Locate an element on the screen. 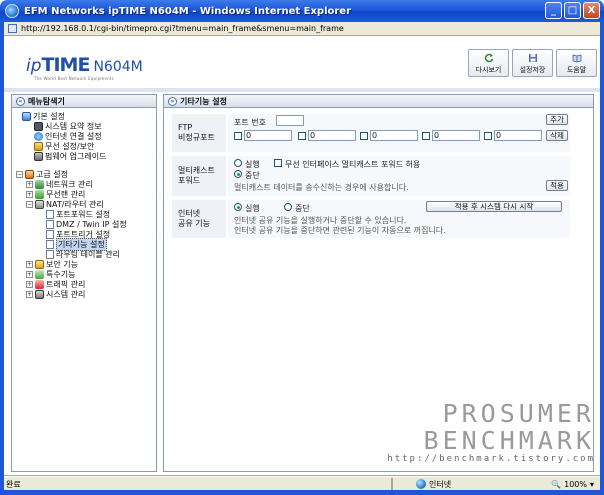  port-field-1: 0 is located at coordinates (268, 135).